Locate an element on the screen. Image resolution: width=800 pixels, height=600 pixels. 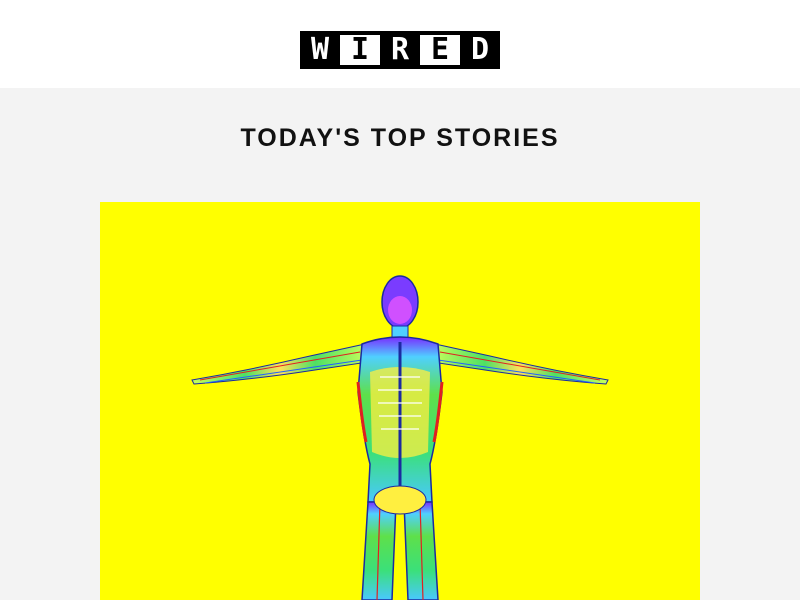
email-header: W I R E D is located at coordinates (400, 44).